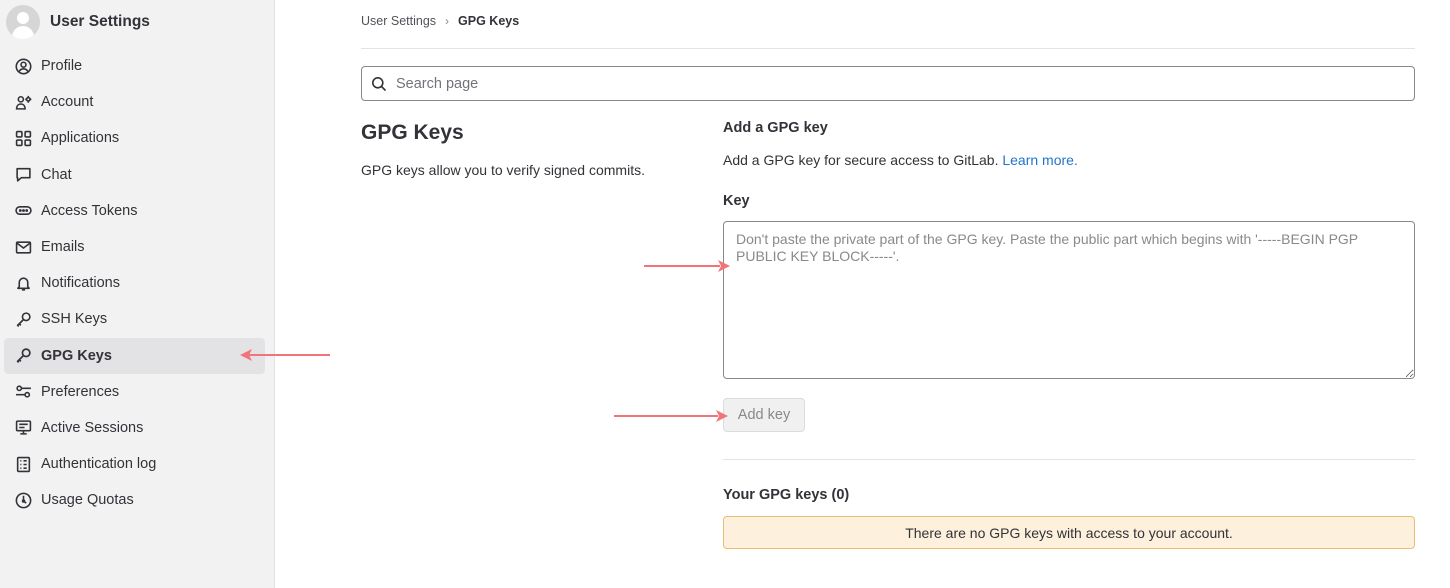 The image size is (1450, 588). Describe the element at coordinates (92, 427) in the screenshot. I see `sidebar-item-label: Active Sessions` at that location.